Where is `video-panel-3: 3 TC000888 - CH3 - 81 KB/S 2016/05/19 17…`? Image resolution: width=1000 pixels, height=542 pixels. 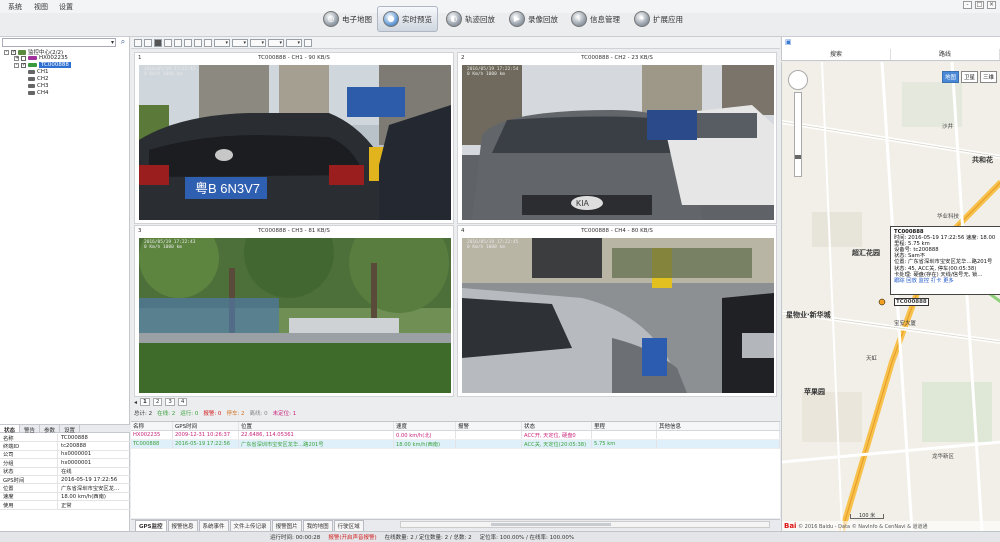 video-panel-3: 3 TC000888 - CH3 - 81 KB/S 2016/05/19 17… is located at coordinates (294, 311).